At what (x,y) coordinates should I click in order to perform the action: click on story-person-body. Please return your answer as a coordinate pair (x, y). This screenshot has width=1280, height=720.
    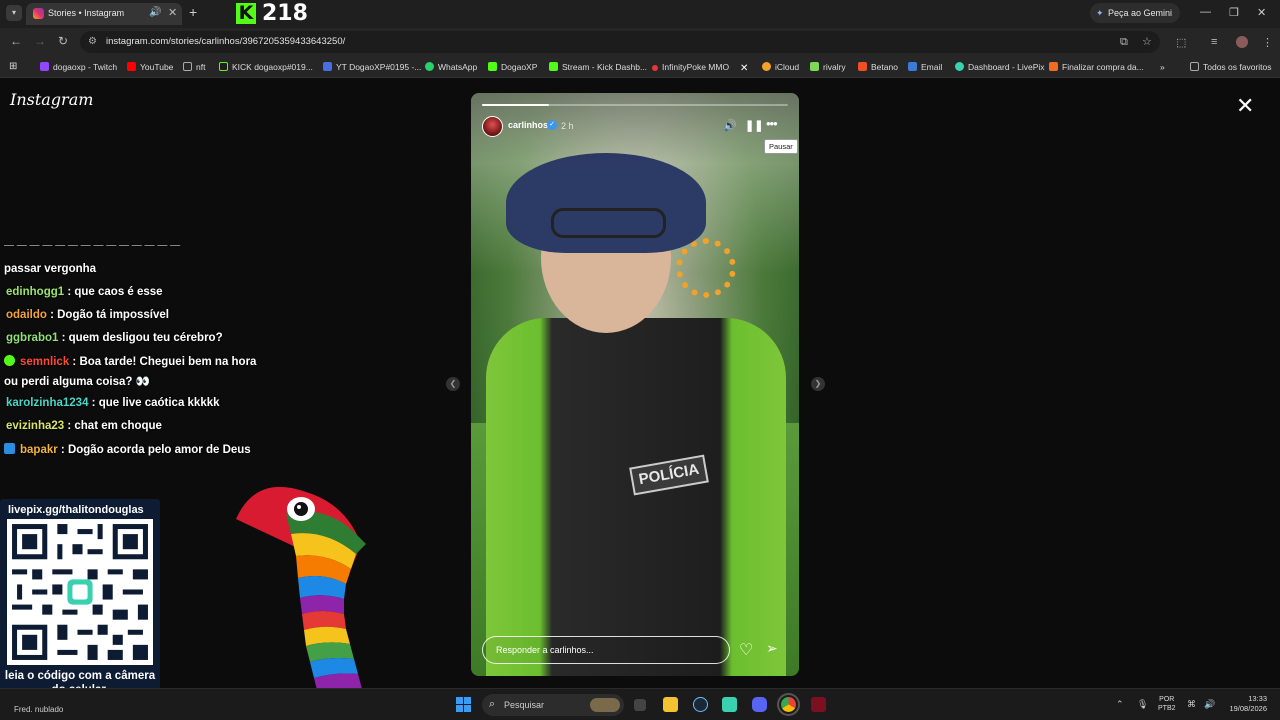
    Looking at the image, I should click on (636, 497).